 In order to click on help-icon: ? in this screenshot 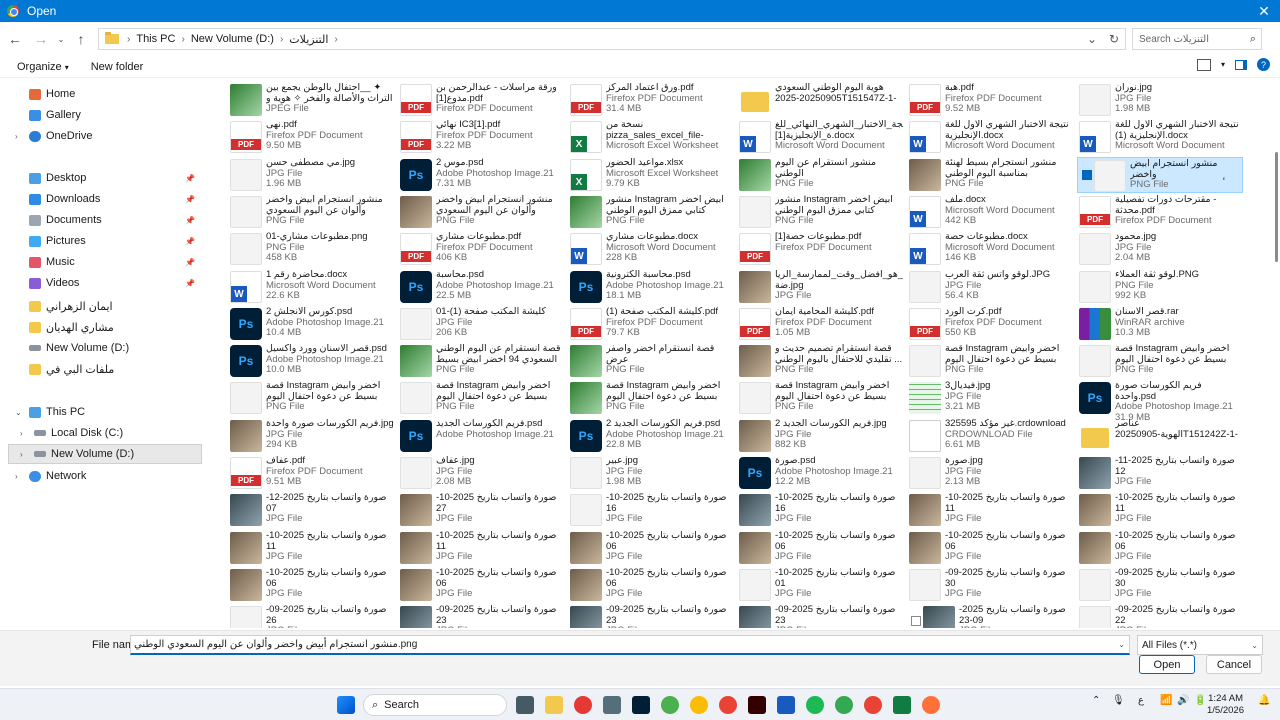, I will do `click(1263, 64)`.